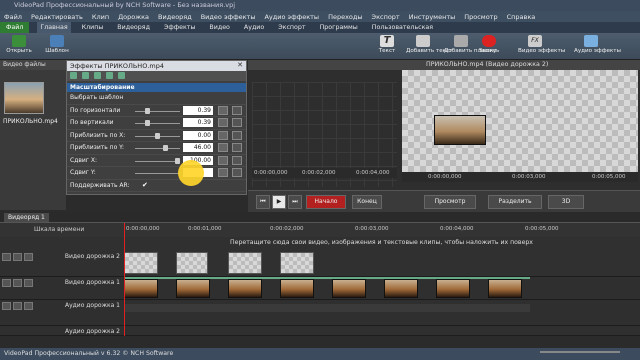  I want to click on media-bin-header: Видео файлы, so click(33, 65).